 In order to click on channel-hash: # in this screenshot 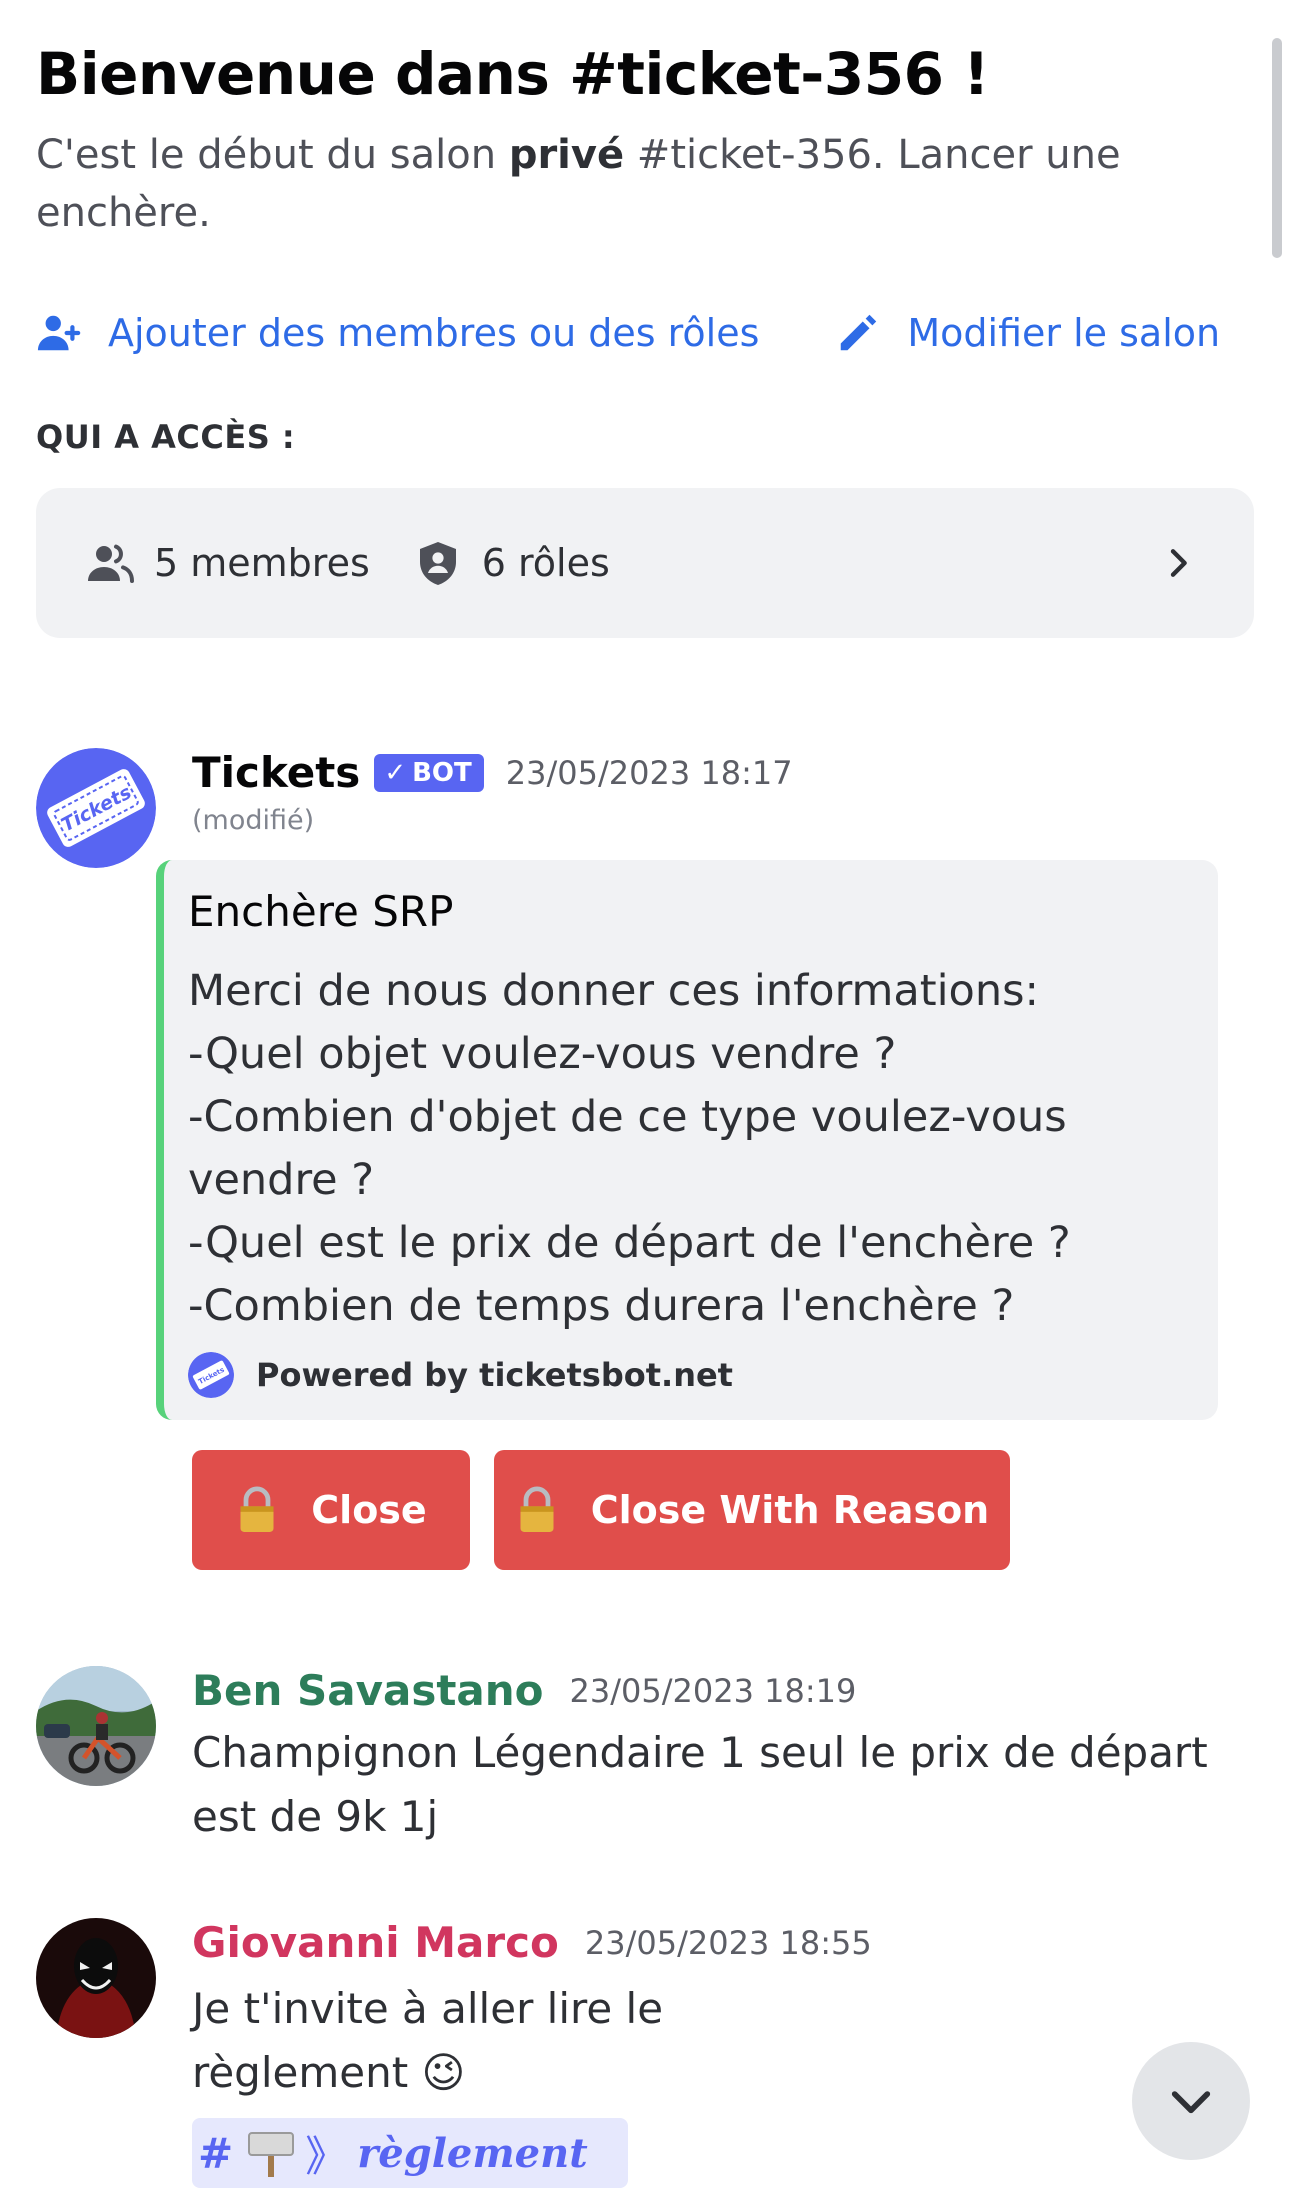, I will do `click(216, 2153)`.